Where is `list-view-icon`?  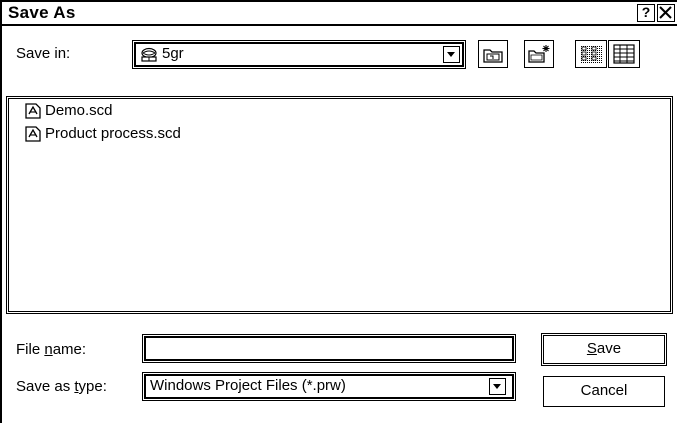
list-view-icon is located at coordinates (591, 54).